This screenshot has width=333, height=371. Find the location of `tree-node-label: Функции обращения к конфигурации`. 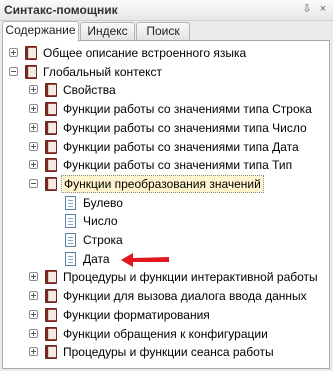

tree-node-label: Функции обращения к конфигурации is located at coordinates (165, 334).